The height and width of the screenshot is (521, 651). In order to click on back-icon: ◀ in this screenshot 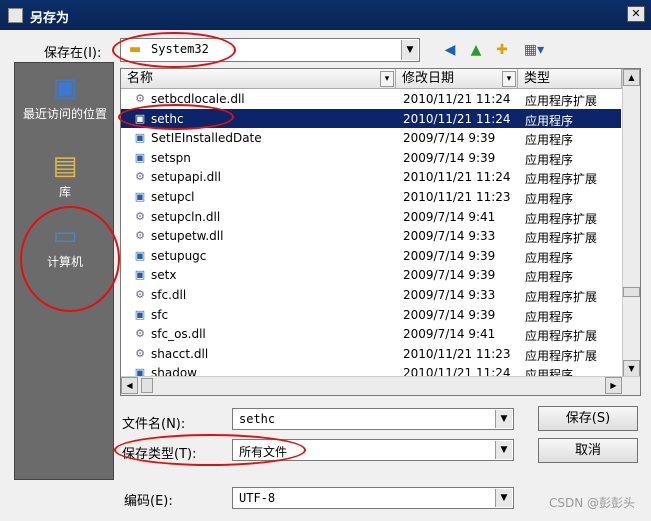, I will do `click(450, 50)`.